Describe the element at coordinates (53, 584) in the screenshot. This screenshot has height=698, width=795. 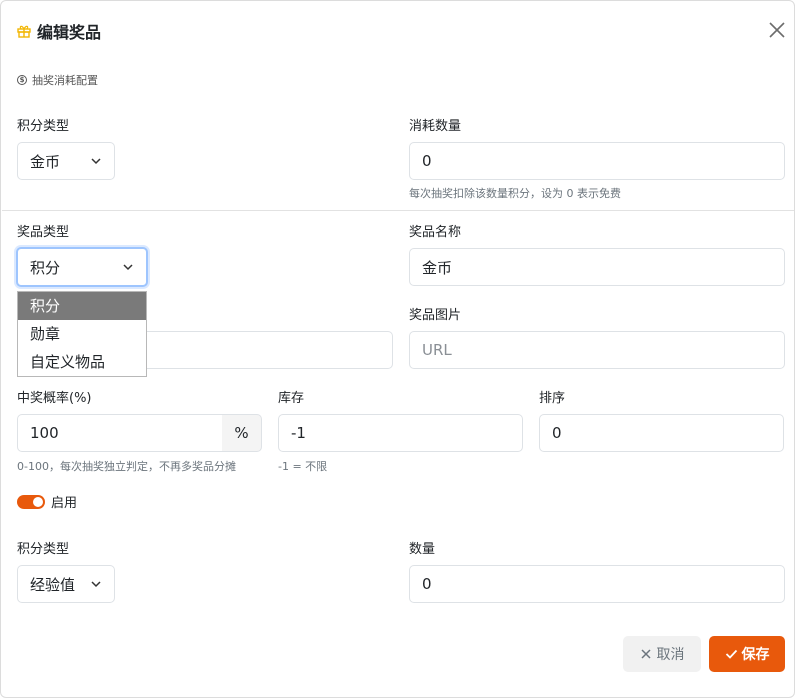
I see `reward-points-type-value: 经验值` at that location.